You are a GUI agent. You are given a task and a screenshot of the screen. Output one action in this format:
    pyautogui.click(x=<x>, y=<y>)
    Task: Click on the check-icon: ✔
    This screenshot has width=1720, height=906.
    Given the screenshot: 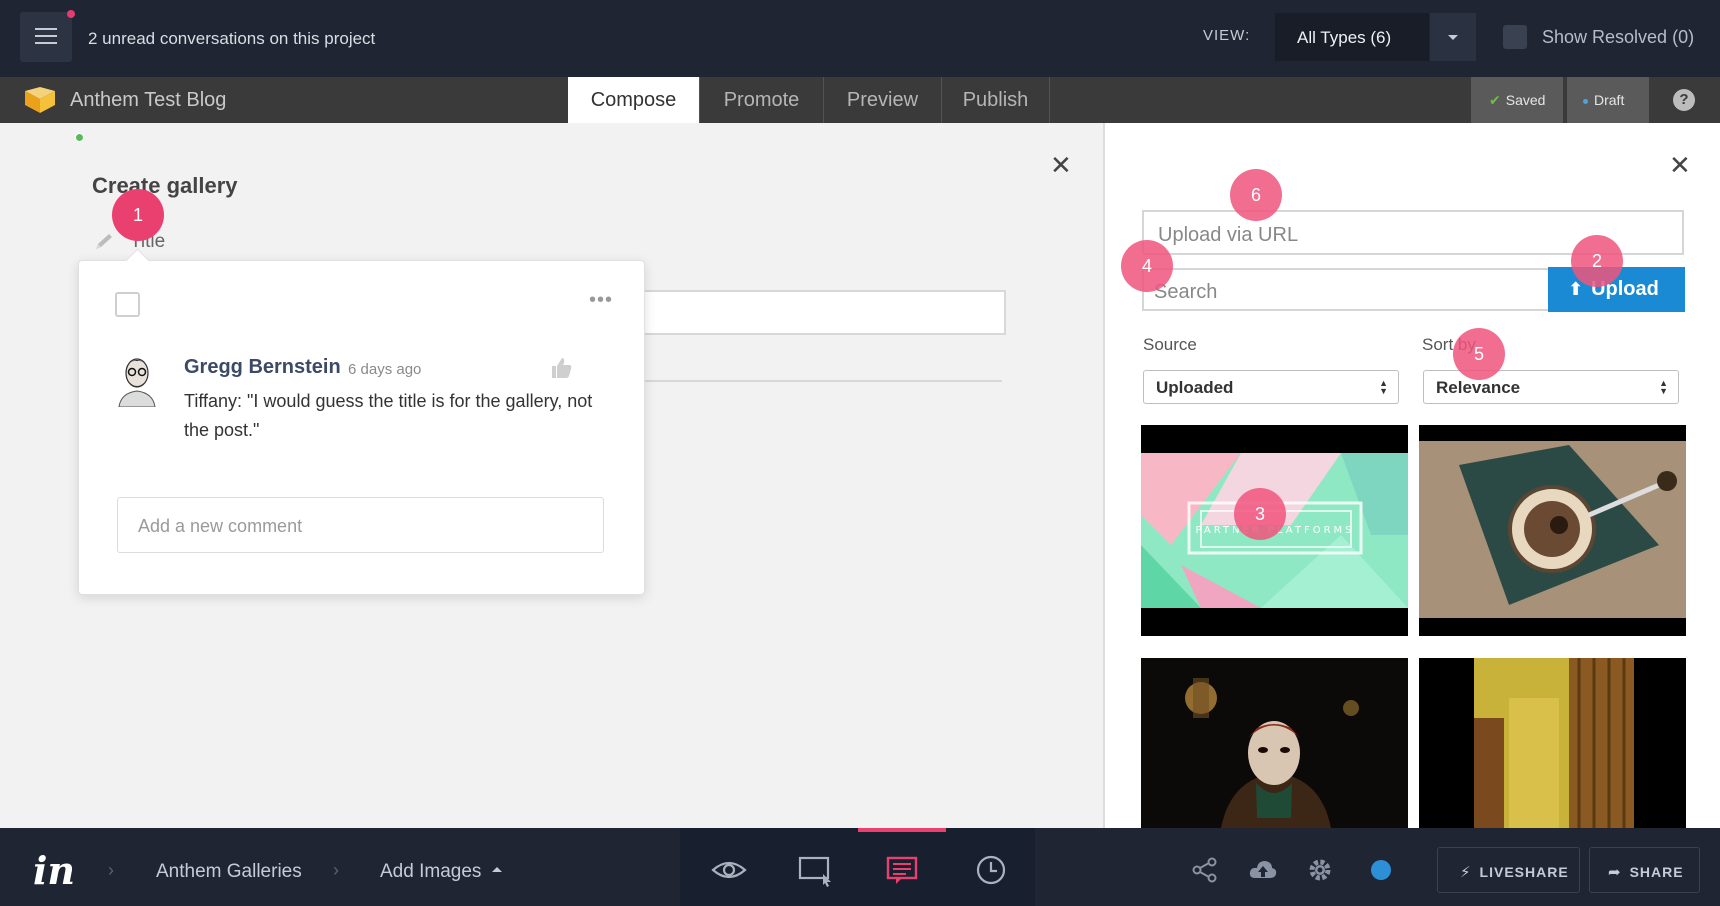 What is the action you would take?
    pyautogui.click(x=1495, y=100)
    